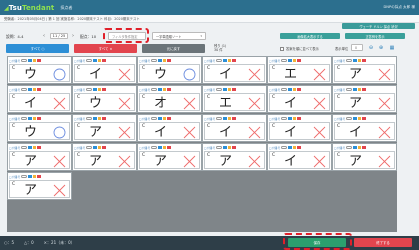 The width and height of the screenshot is (419, 250). I want to click on zoom-in-icon: ⊕, so click(381, 48).